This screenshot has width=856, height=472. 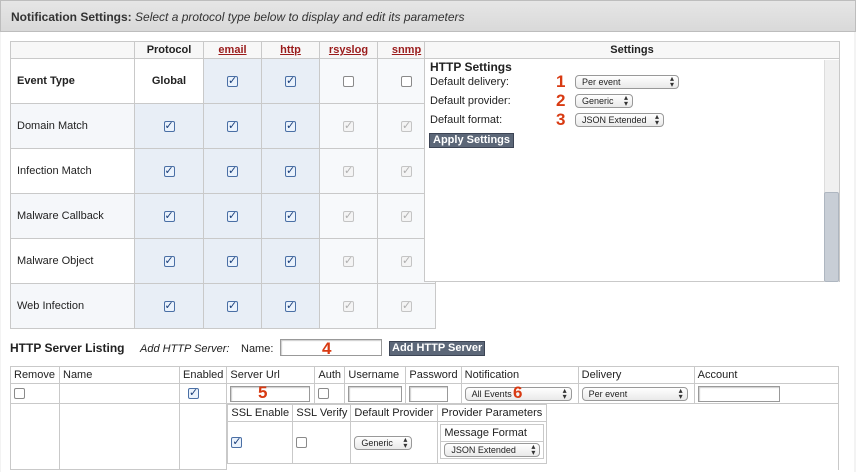 What do you see at coordinates (383, 442) in the screenshot?
I see `default-provider-row-select: Generic ▴ ▾` at bounding box center [383, 442].